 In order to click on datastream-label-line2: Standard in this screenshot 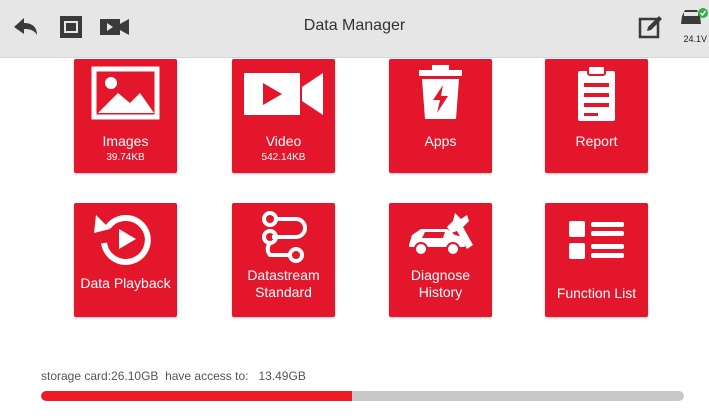, I will do `click(283, 292)`.